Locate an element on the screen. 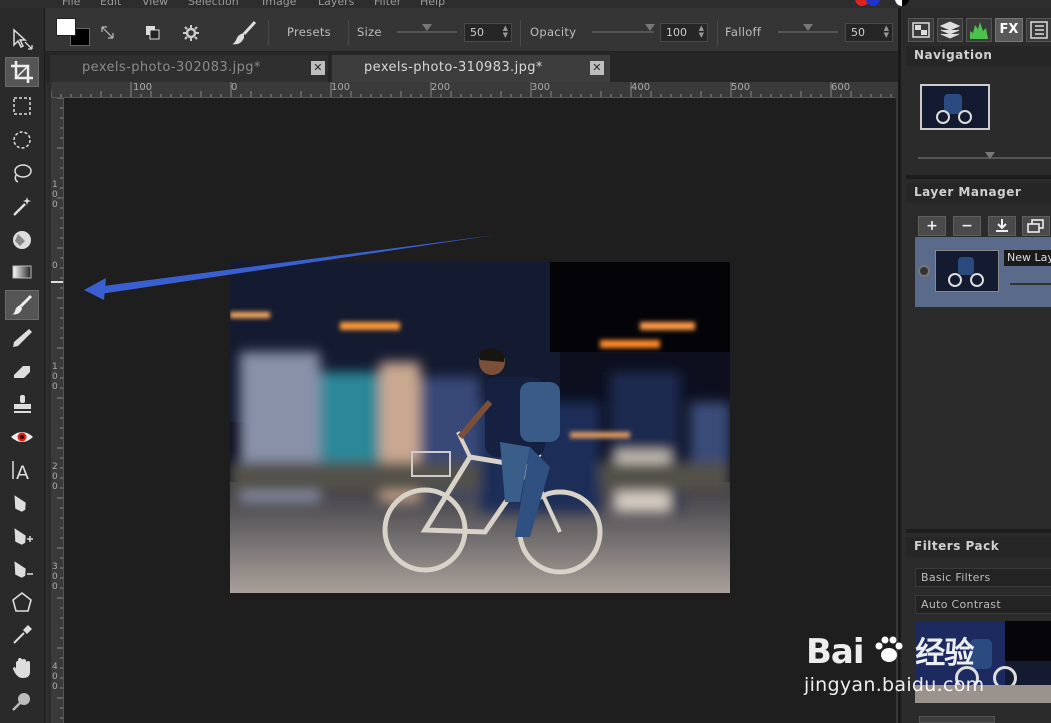 Image resolution: width=1051 pixels, height=723 pixels. layers-view-icon is located at coordinates (921, 30).